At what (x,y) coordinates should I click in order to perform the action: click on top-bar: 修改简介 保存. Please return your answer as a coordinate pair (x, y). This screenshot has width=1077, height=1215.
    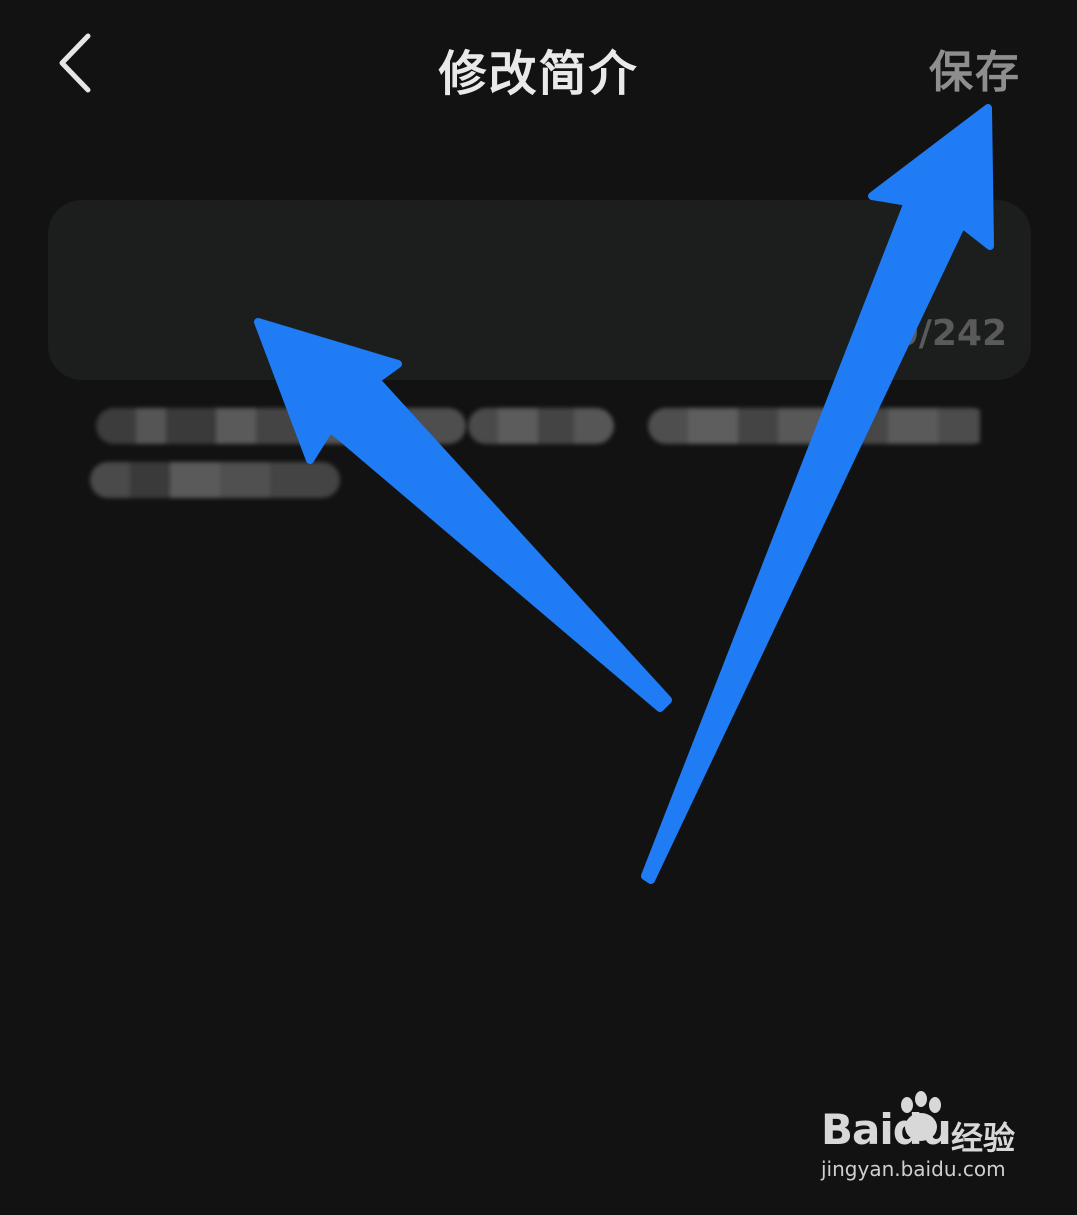
    Looking at the image, I should click on (538, 65).